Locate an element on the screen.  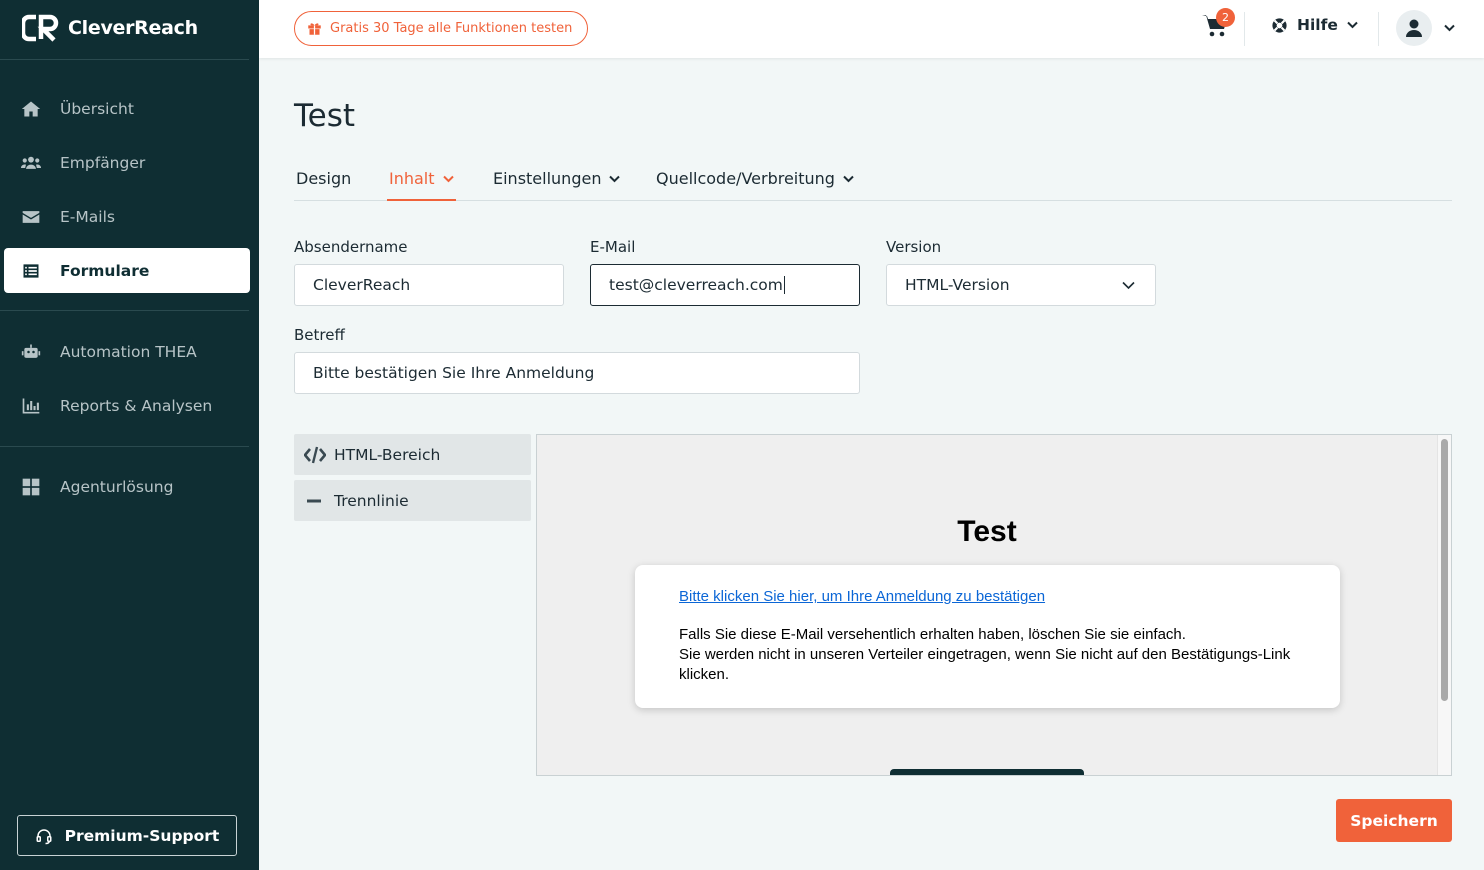
email-input: test@cleverreach.com is located at coordinates (725, 285).